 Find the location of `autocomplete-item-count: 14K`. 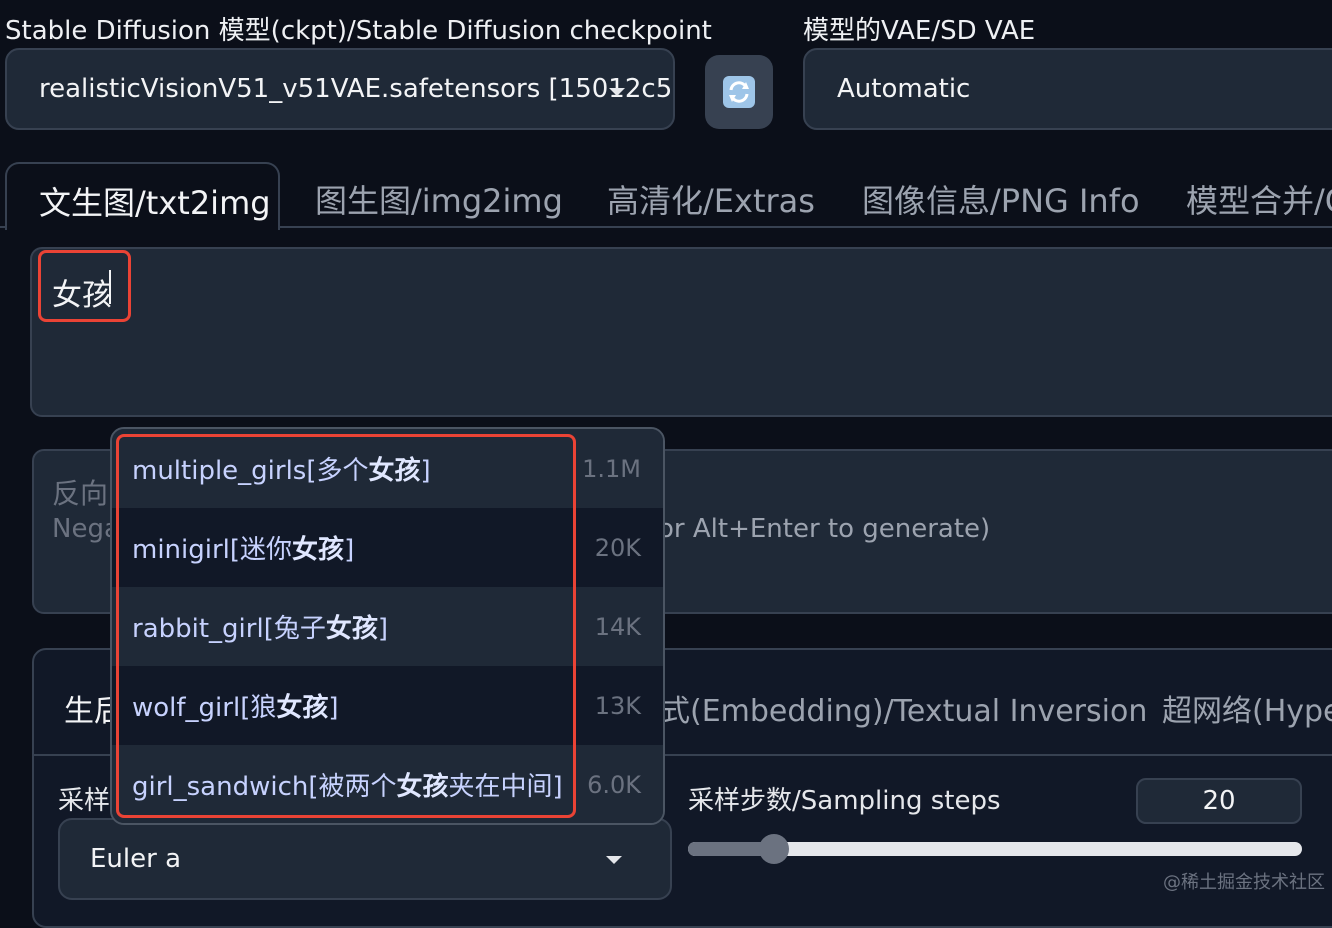

autocomplete-item-count: 14K is located at coordinates (617, 626).